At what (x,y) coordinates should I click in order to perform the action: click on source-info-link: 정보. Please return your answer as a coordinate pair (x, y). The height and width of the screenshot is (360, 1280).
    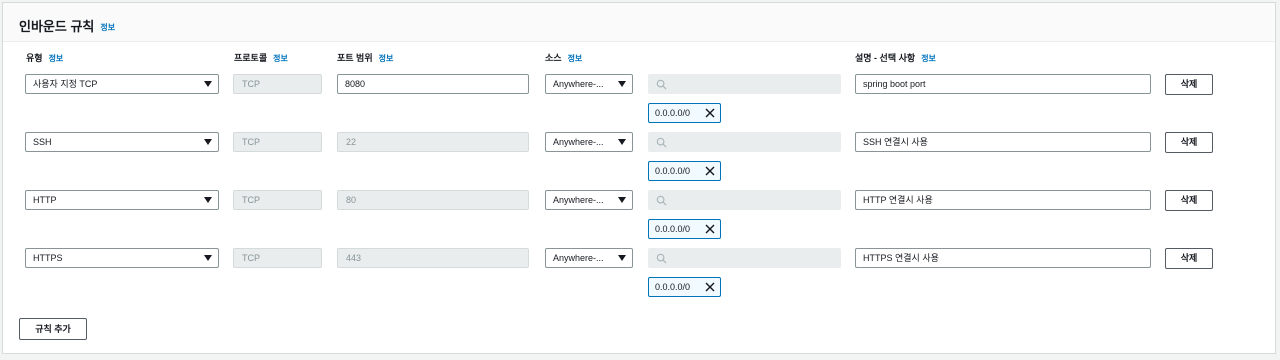
    Looking at the image, I should click on (575, 58).